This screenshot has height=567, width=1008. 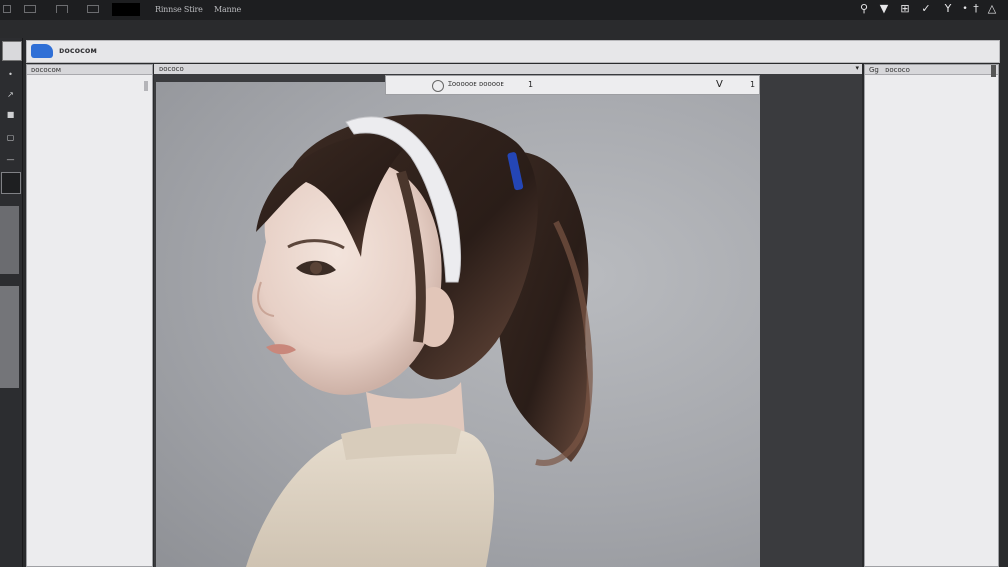 I want to click on brush-tool-icon: ■, so click(x=10, y=115).